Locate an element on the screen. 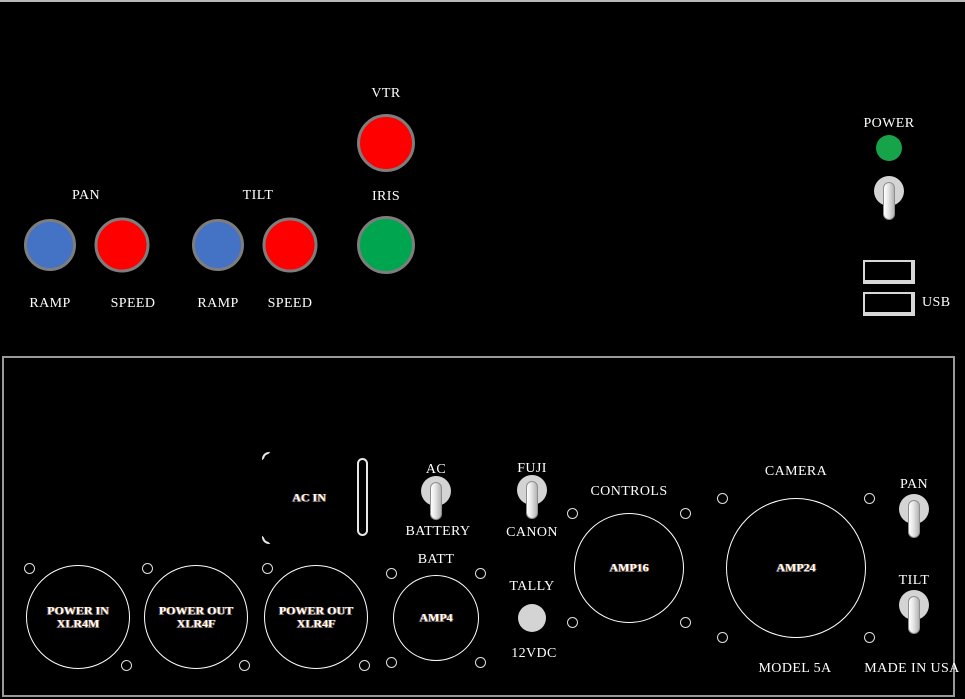 Image resolution: width=965 pixels, height=699 pixels. pan-ramp-button is located at coordinates (50, 245).